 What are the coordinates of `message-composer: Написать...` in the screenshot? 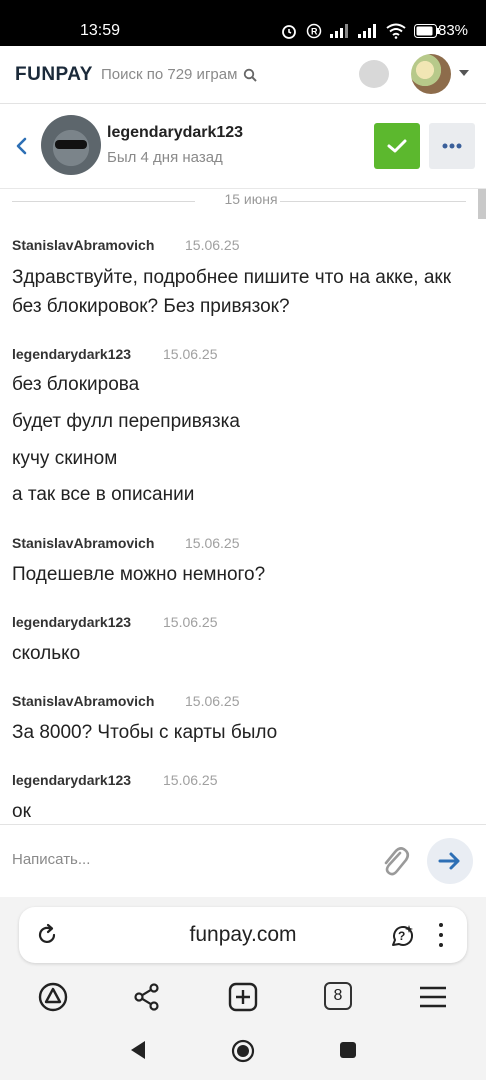 It's located at (243, 860).